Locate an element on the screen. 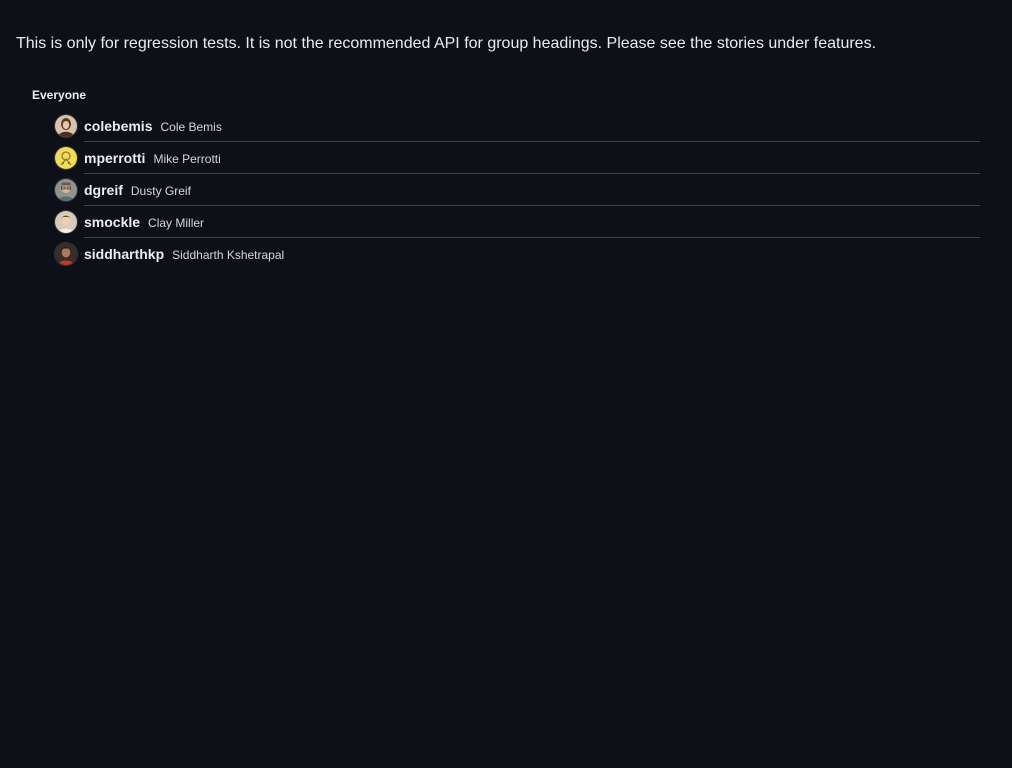  avatar-dgreif-icon is located at coordinates (66, 190).